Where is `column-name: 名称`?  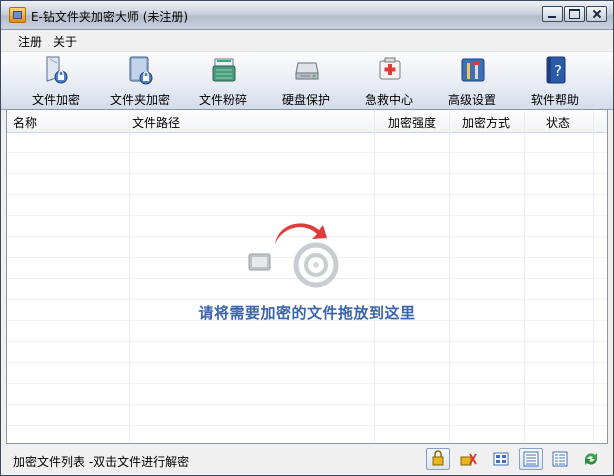
column-name: 名称 is located at coordinates (25, 122).